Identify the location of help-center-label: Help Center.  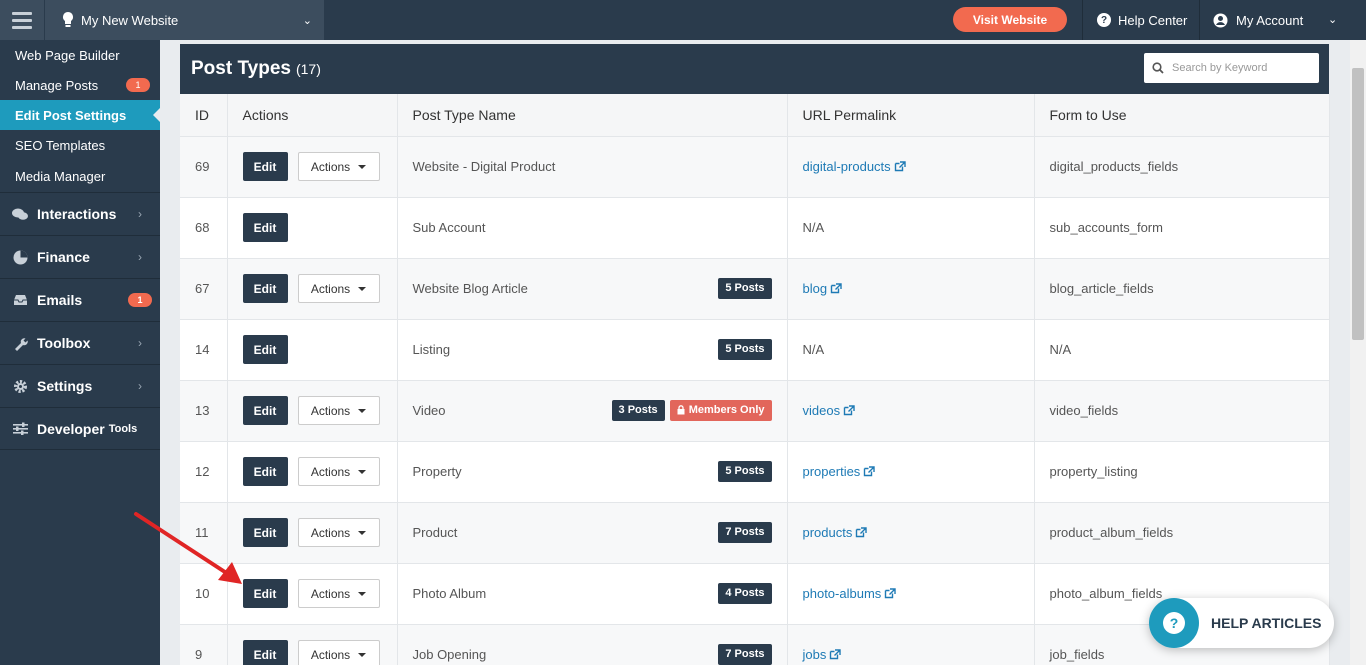
(1153, 20).